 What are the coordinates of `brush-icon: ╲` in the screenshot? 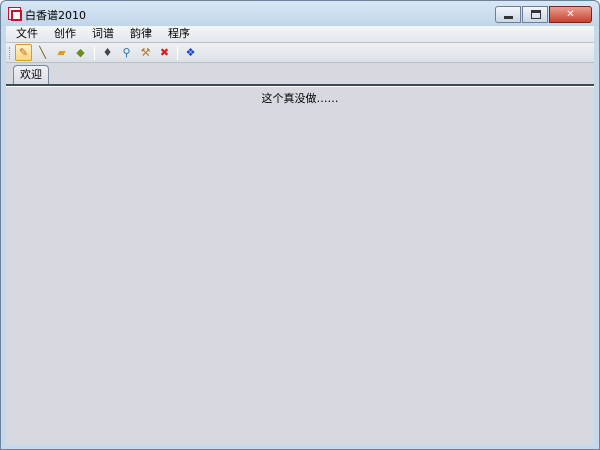 It's located at (42, 52).